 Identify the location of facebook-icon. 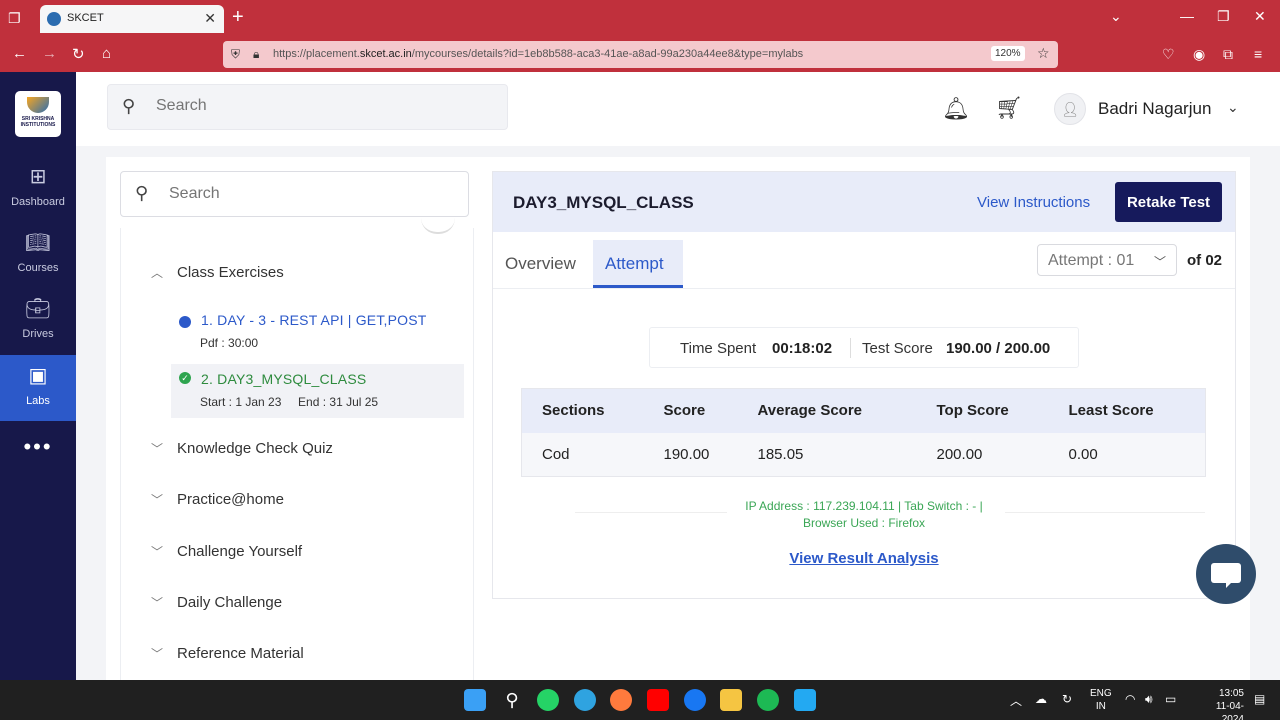
(695, 700).